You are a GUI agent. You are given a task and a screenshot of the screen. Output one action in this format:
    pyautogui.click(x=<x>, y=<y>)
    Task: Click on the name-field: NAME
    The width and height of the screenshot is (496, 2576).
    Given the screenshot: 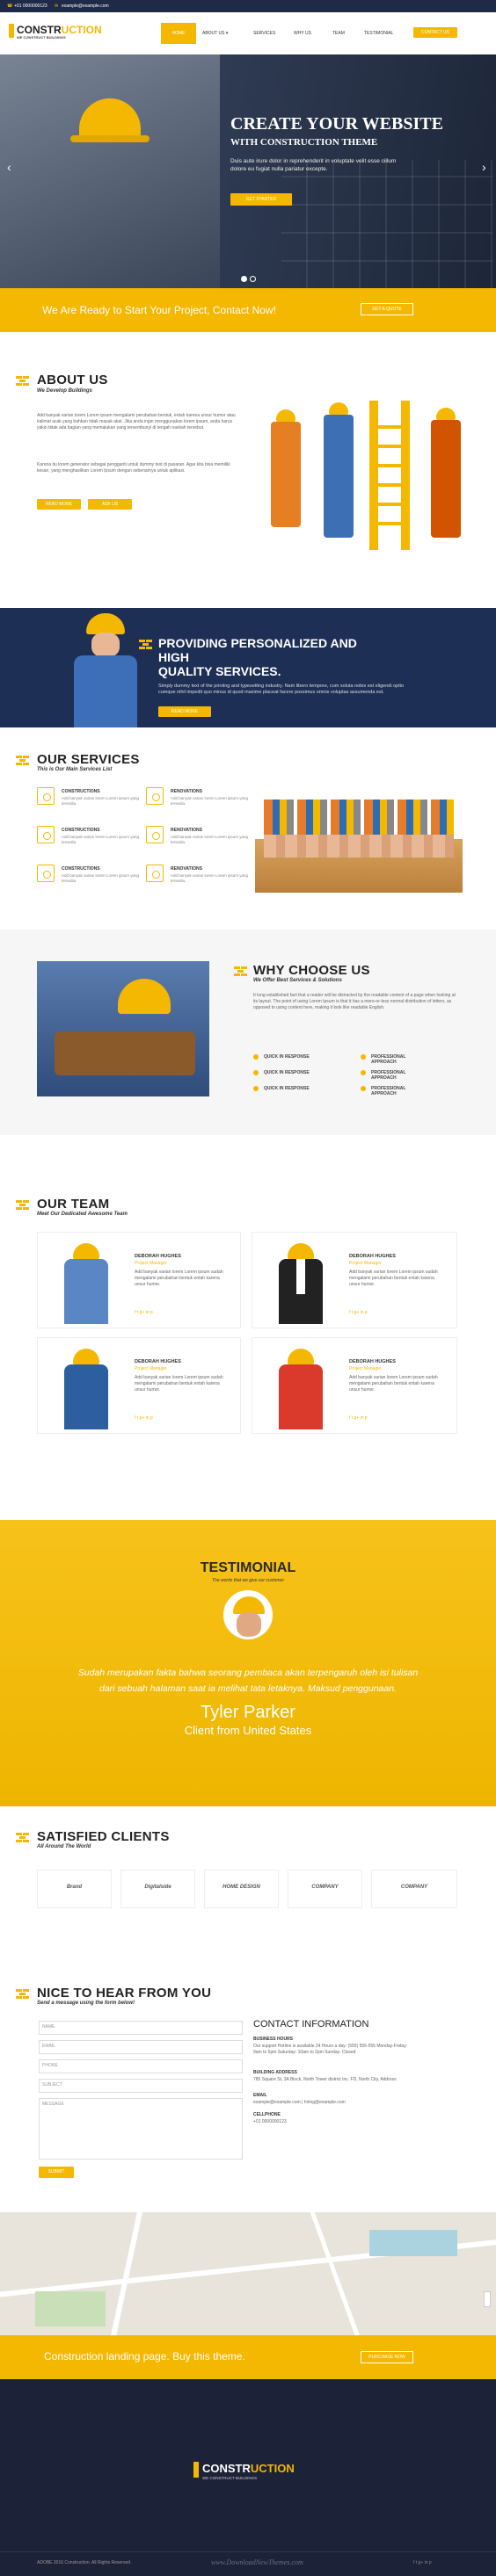 What is the action you would take?
    pyautogui.click(x=141, y=2028)
    